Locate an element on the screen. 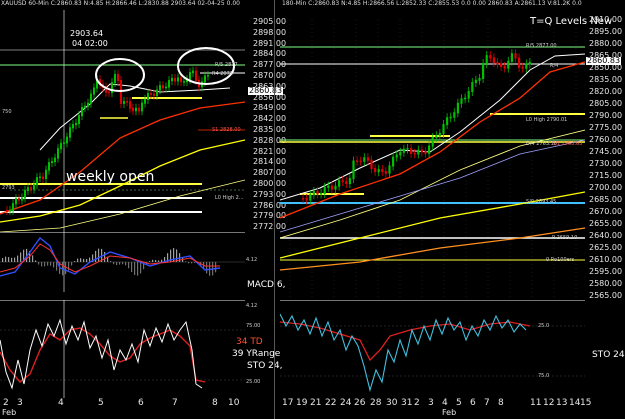  left-level-s2: 2793 is located at coordinates (8, 188).